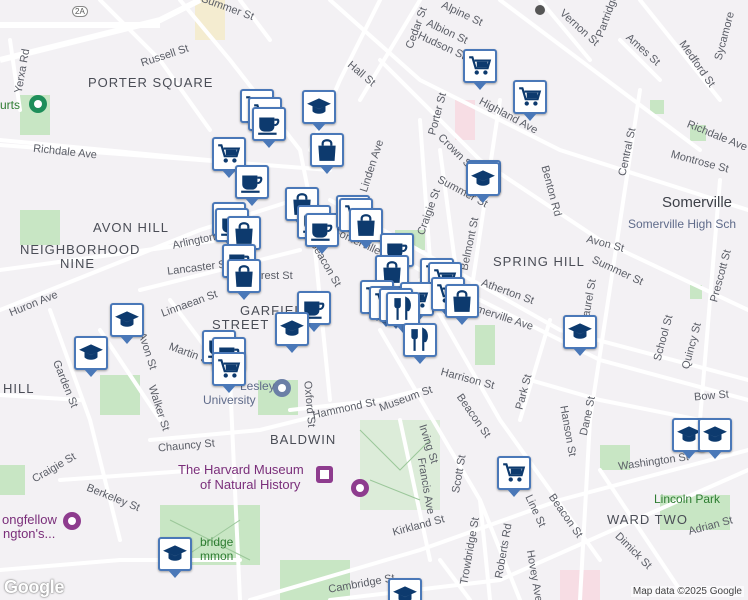  I want to click on route-badge: 2A, so click(80, 11).